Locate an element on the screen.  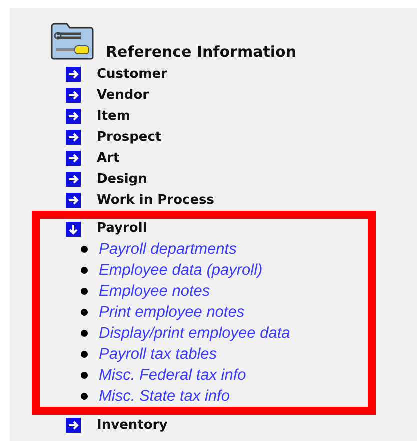
down-arrow-icon is located at coordinates (73, 229).